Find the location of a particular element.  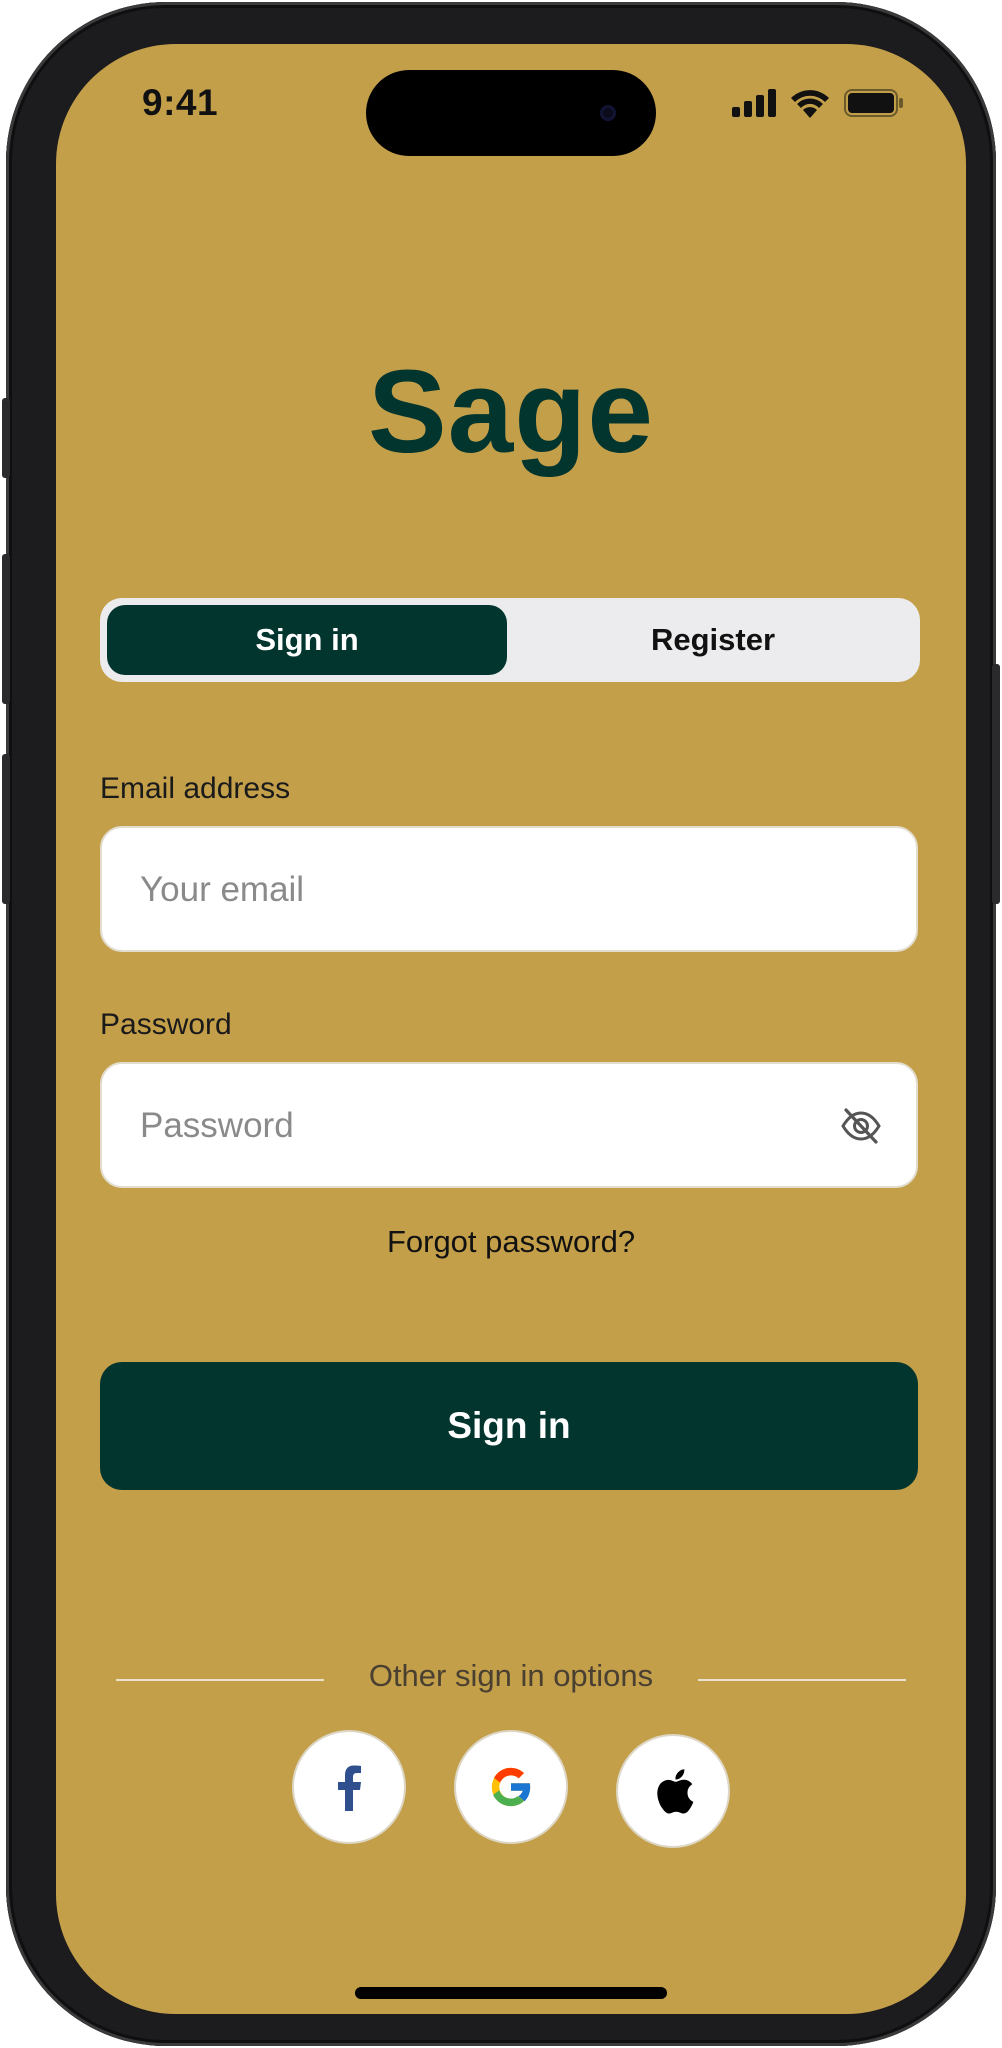

divider-line-right is located at coordinates (802, 1680).